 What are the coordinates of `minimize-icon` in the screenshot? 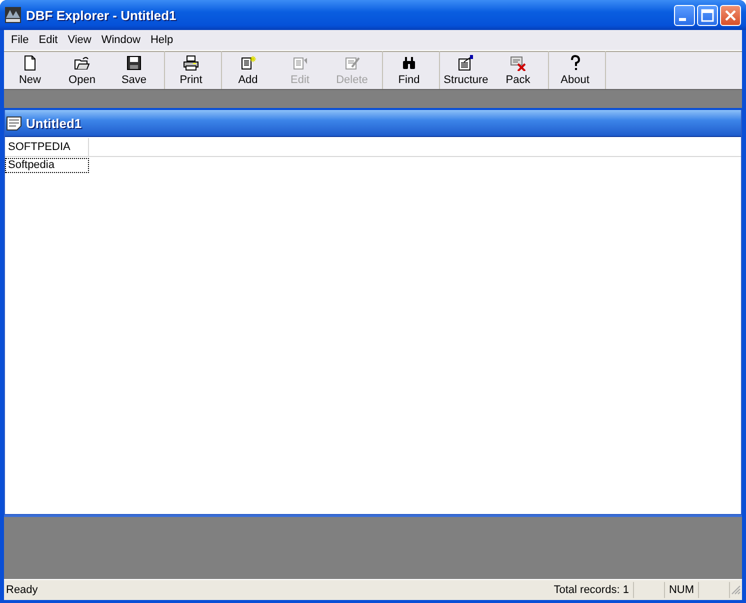 It's located at (682, 19).